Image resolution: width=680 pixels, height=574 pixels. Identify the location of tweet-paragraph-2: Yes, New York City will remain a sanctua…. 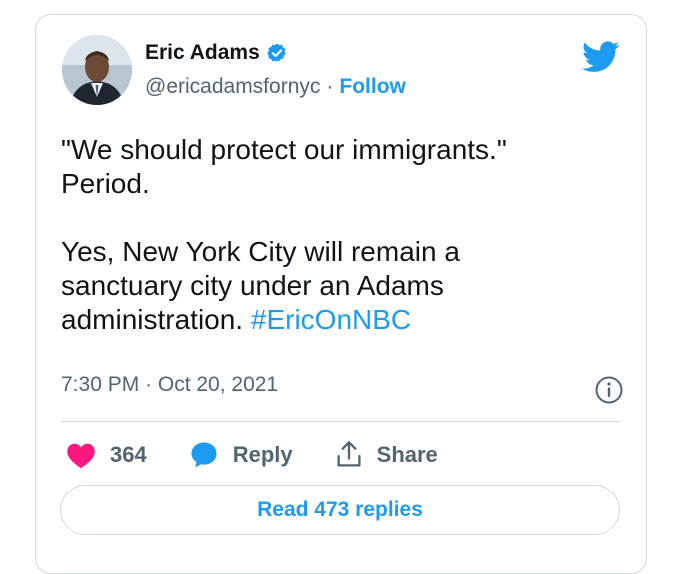
(341, 286).